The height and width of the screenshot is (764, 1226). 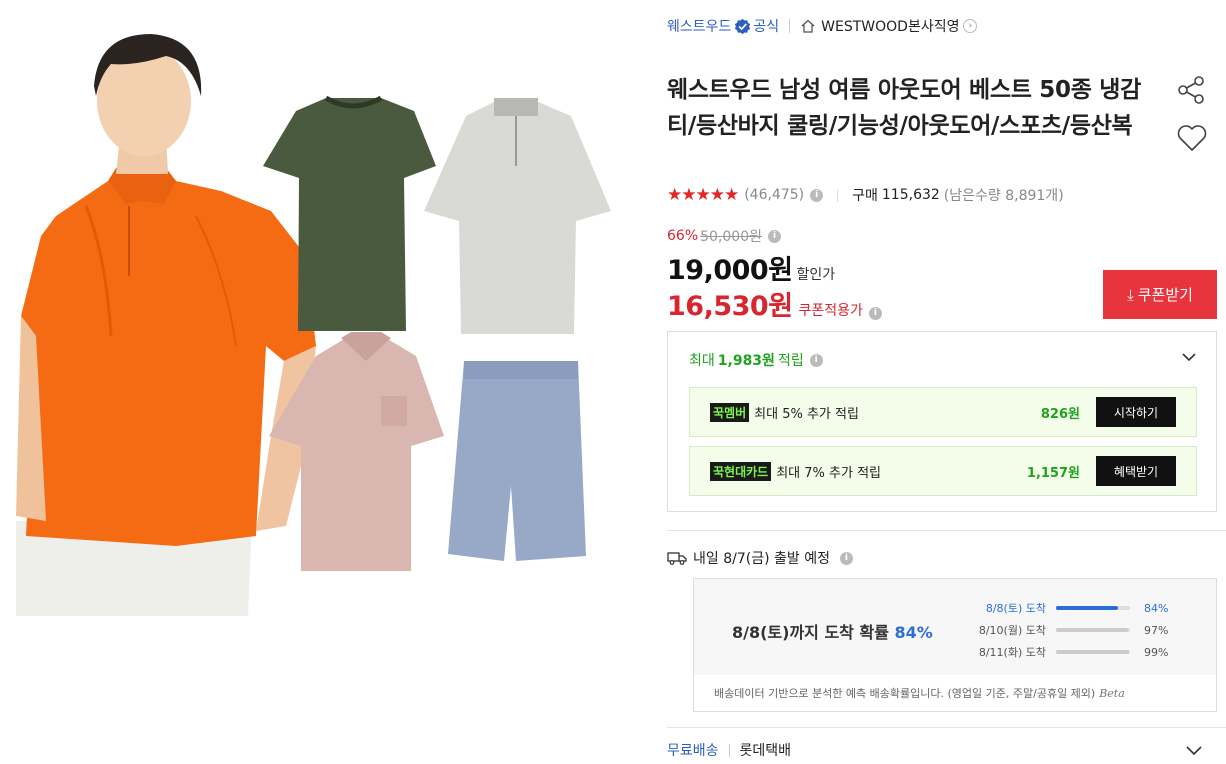 I want to click on points-suffix: 적립, so click(x=790, y=361).